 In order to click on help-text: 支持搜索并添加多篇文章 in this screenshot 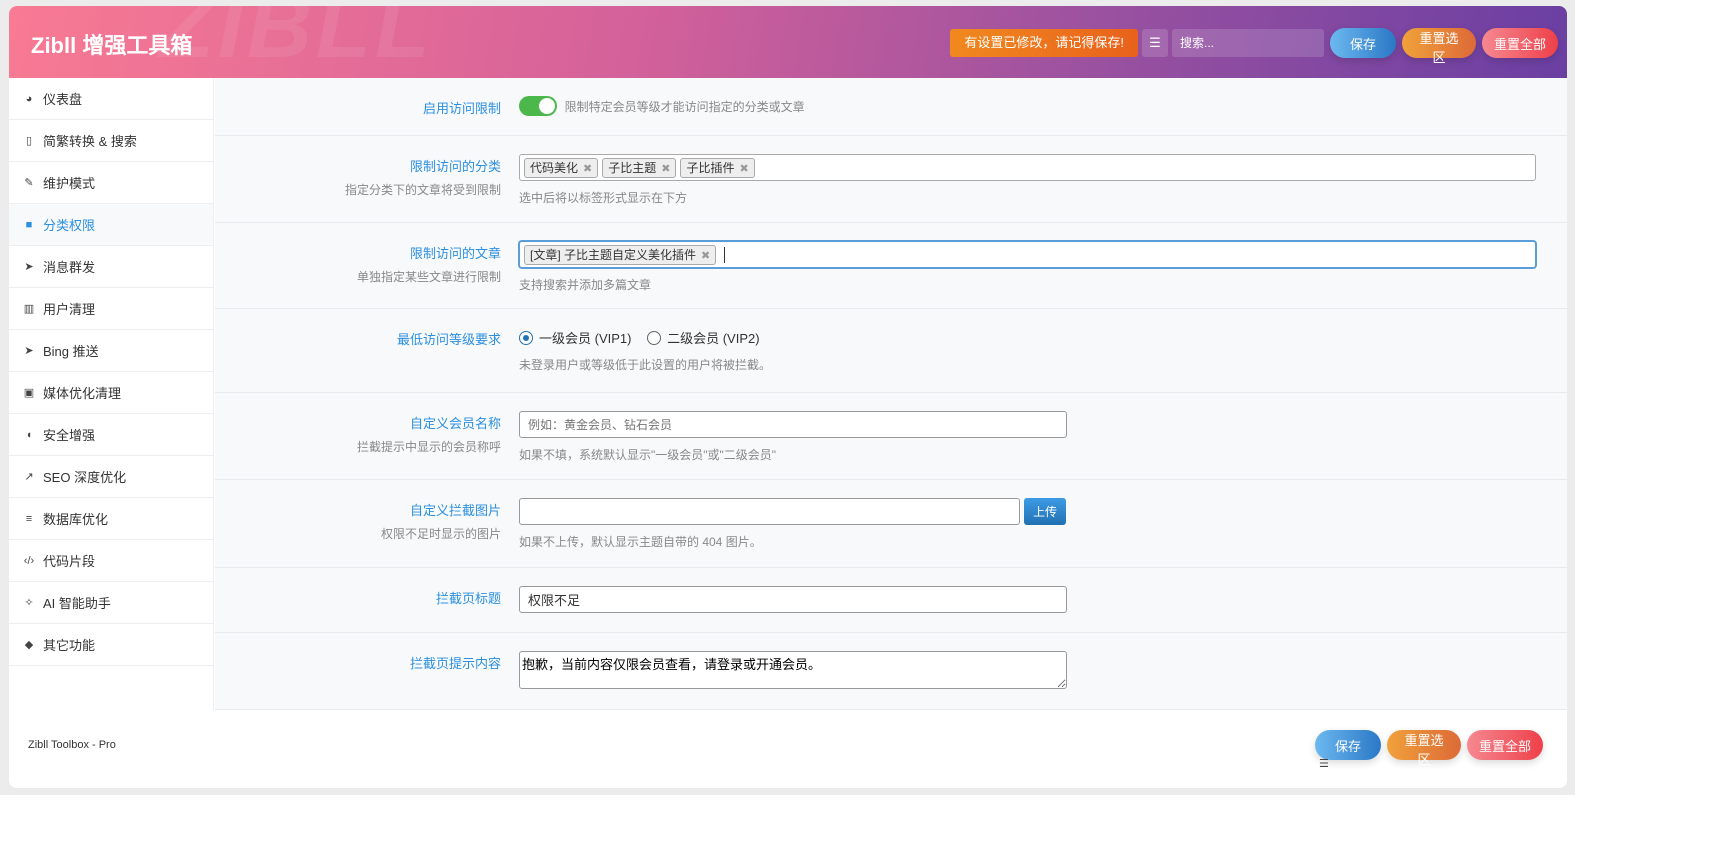, I will do `click(585, 285)`.